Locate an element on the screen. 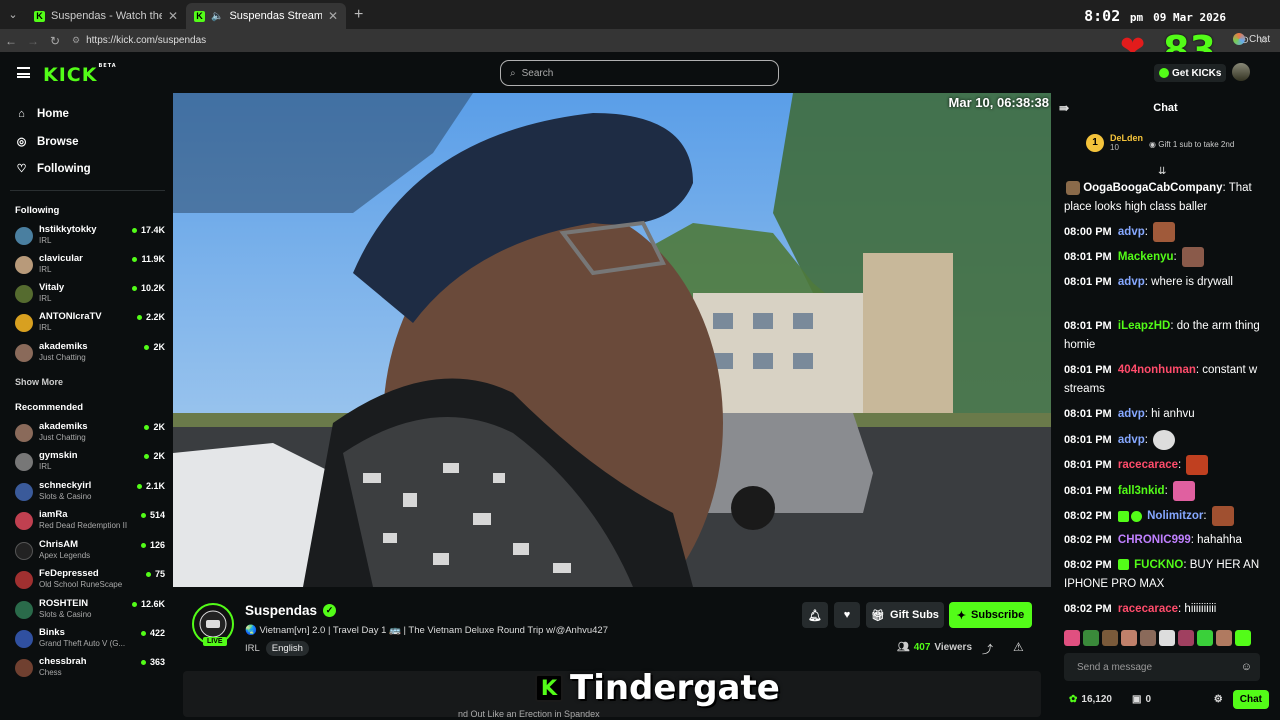 The width and height of the screenshot is (1280, 720). chat-input: Send a message ☺ is located at coordinates (1162, 667).